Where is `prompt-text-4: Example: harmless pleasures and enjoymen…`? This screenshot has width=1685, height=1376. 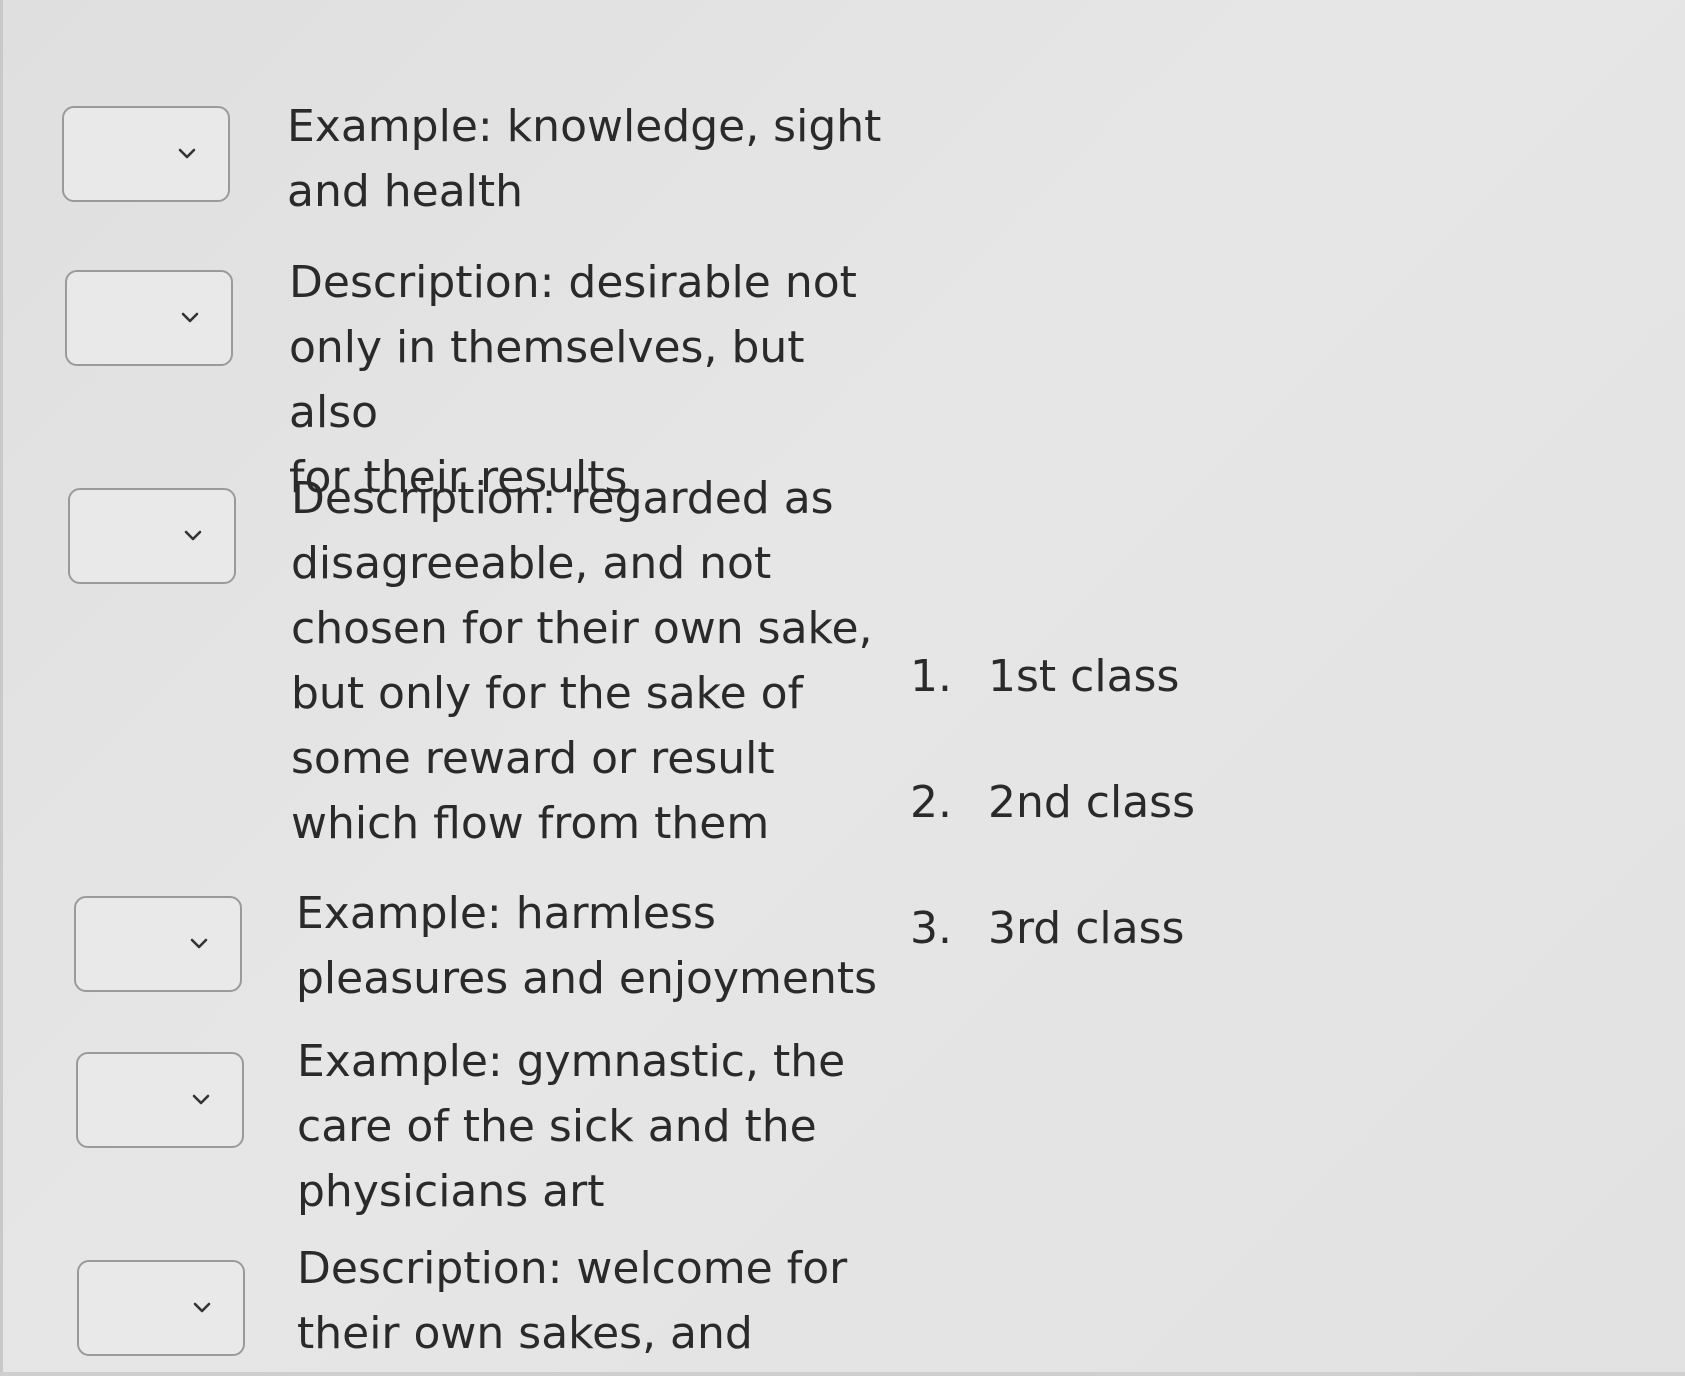 prompt-text-4: Example: harmless pleasures and enjoymen… is located at coordinates (587, 946).